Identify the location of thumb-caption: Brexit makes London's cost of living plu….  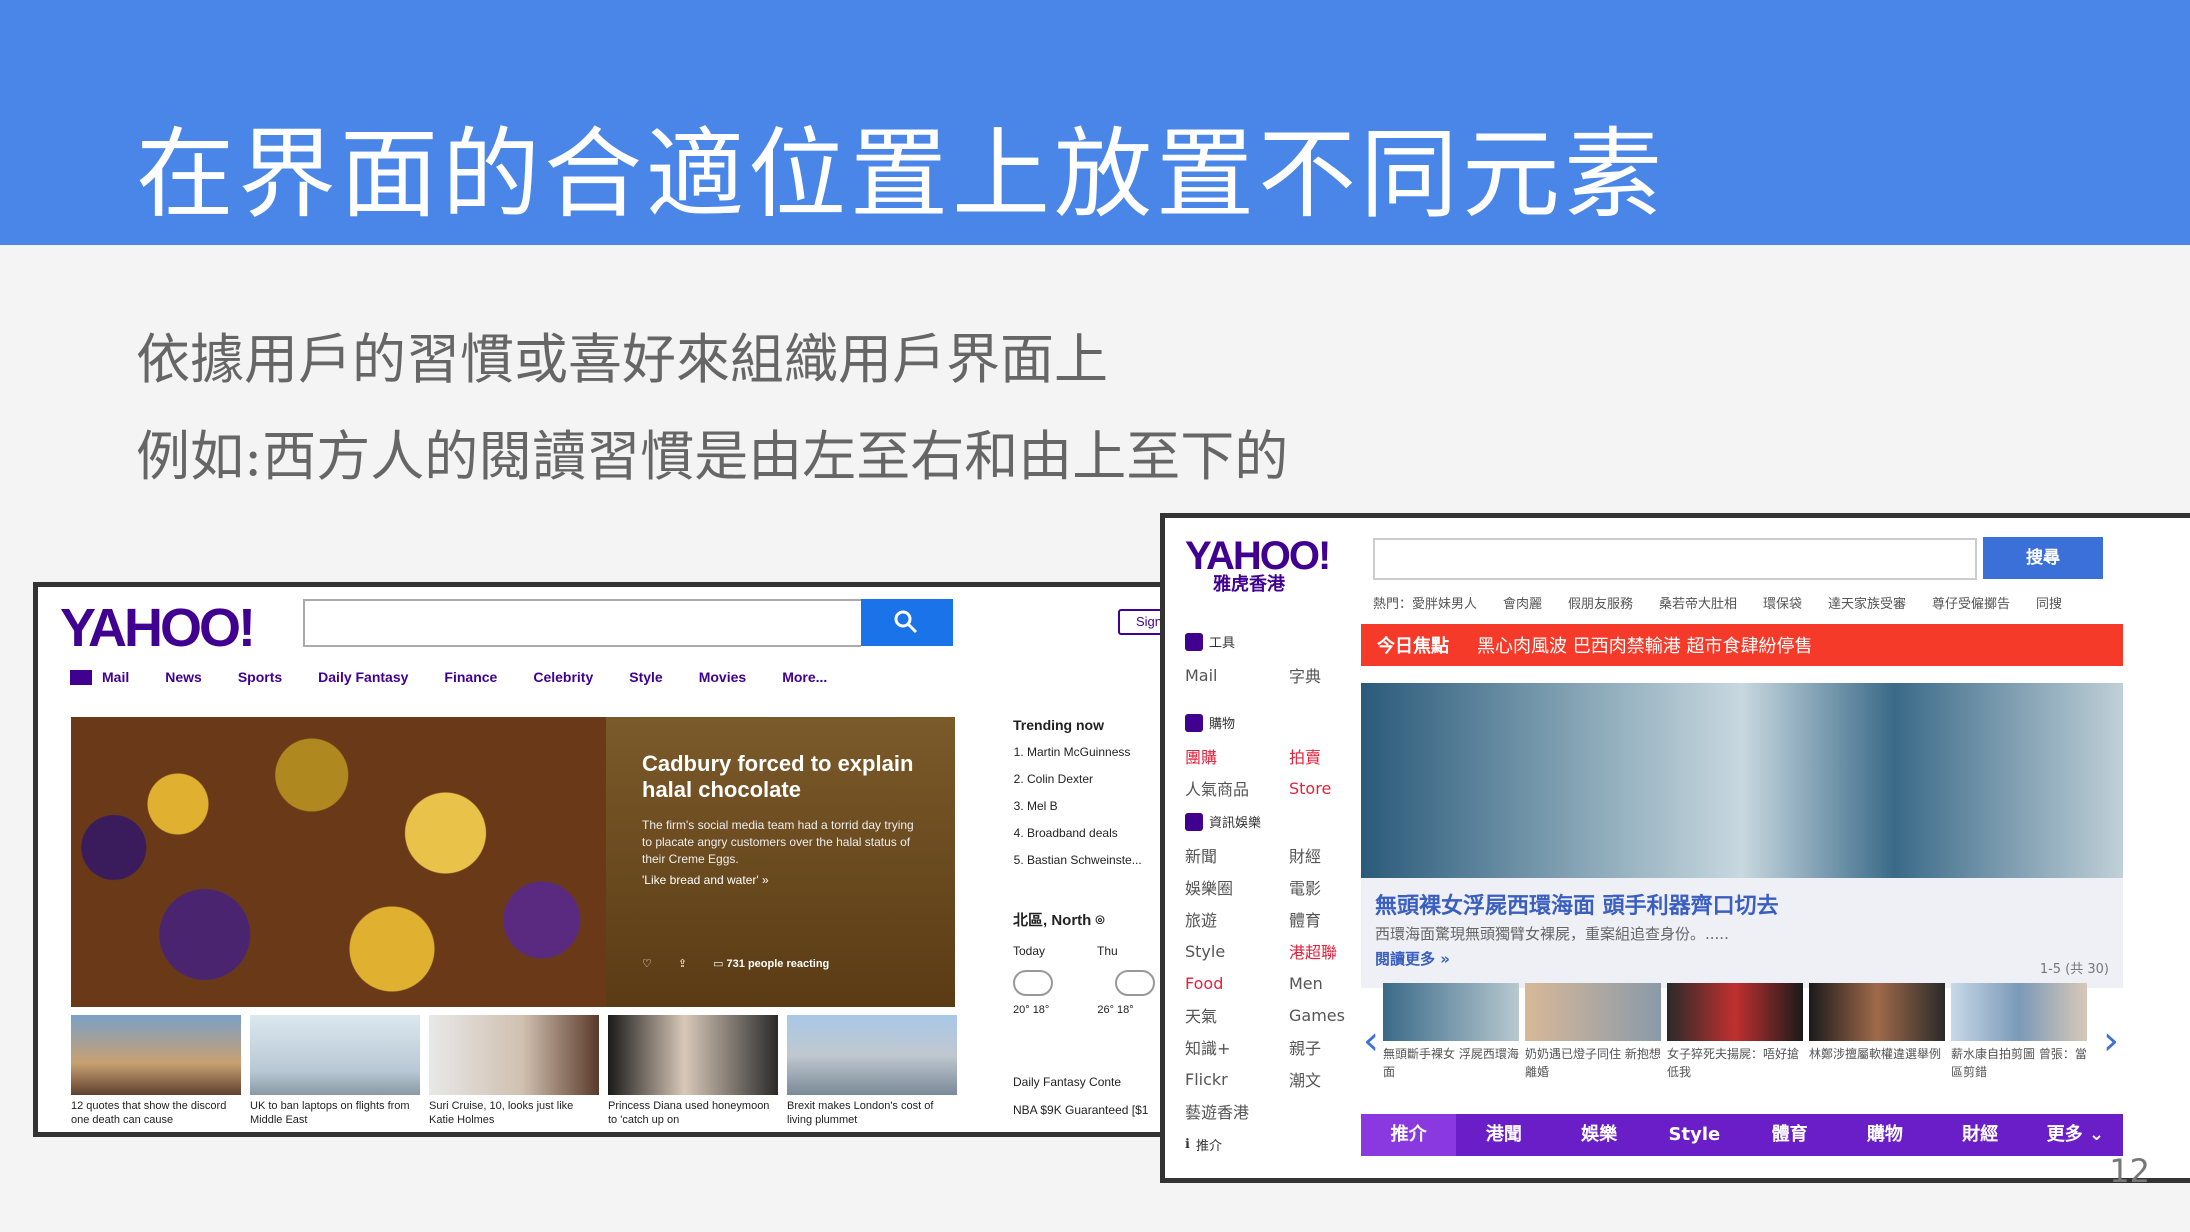
(872, 1113).